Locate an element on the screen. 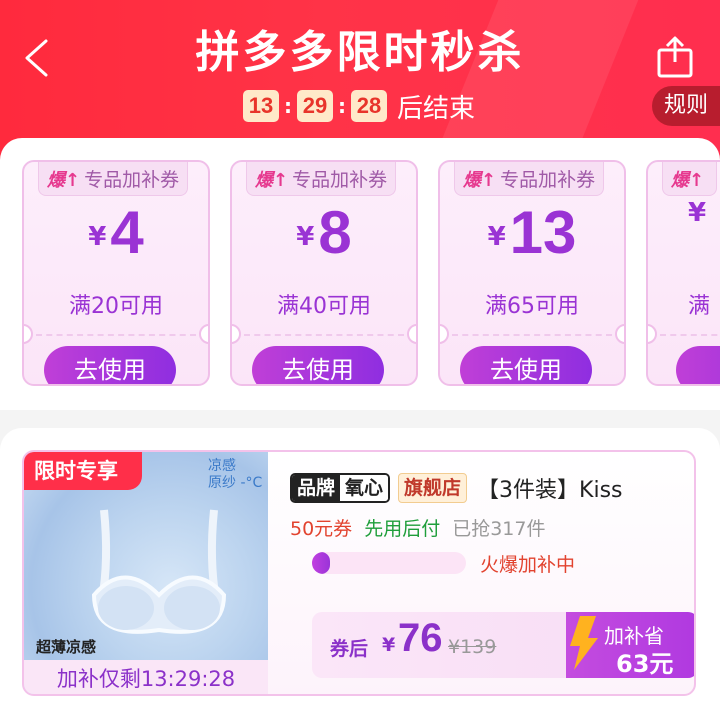  countdown-minutes: 29 is located at coordinates (315, 106).